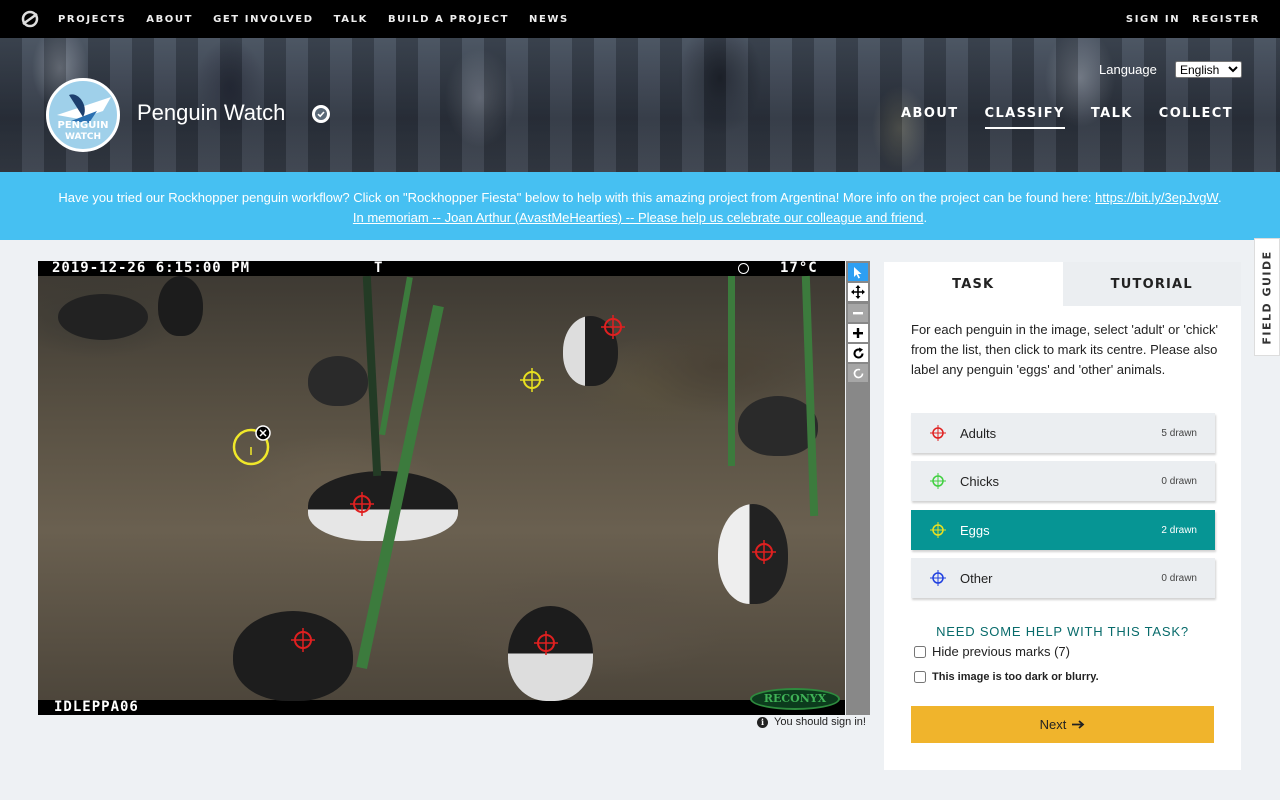 The image size is (1280, 800). What do you see at coordinates (1153, 19) in the screenshot?
I see `sign-in-link: SIGN IN` at bounding box center [1153, 19].